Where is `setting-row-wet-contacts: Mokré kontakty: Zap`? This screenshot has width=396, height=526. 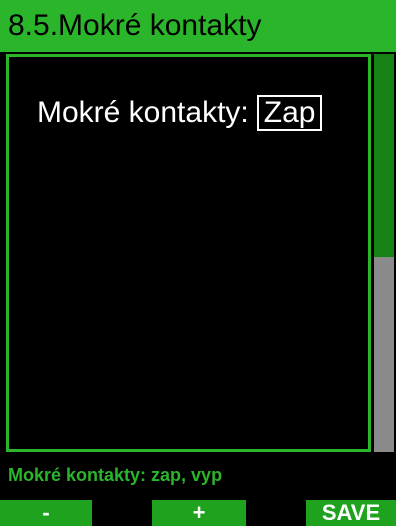 setting-row-wet-contacts: Mokré kontakty: Zap is located at coordinates (180, 113).